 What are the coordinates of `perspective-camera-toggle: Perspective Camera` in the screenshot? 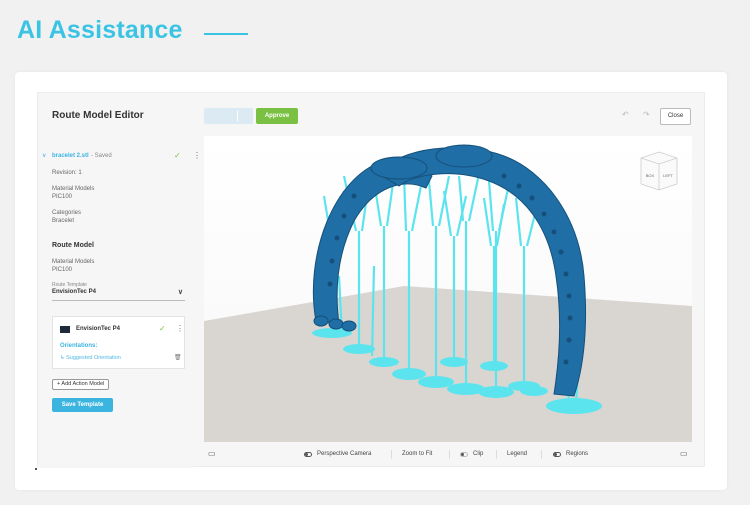 It's located at (344, 454).